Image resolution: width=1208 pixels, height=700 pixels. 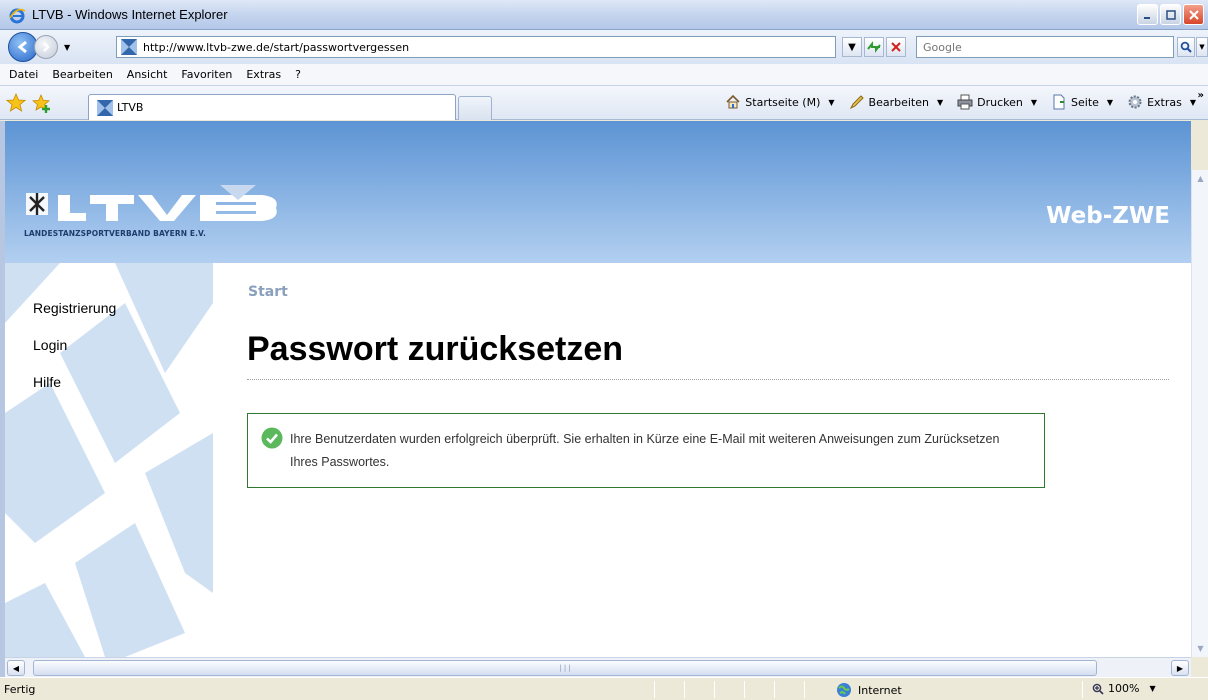 What do you see at coordinates (1199, 413) in the screenshot?
I see `vertical-scrollbar: ▲ ▼` at bounding box center [1199, 413].